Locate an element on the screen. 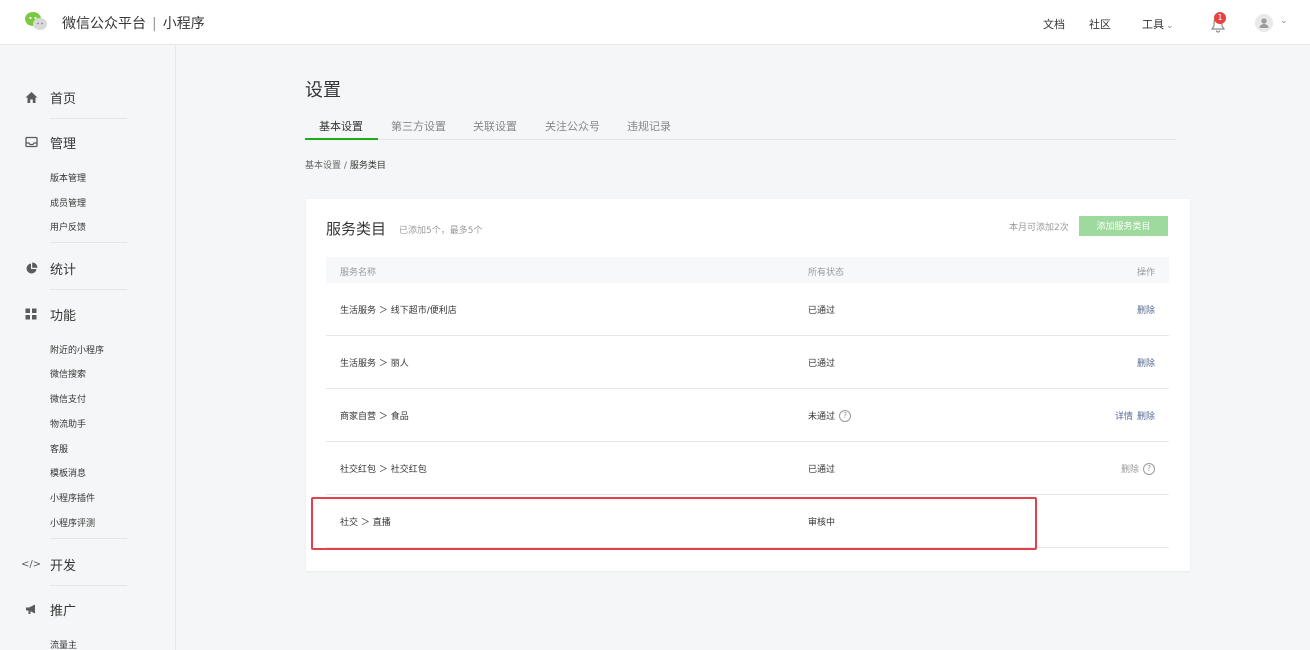 The width and height of the screenshot is (1310, 650). megaphone-icon is located at coordinates (31, 609).